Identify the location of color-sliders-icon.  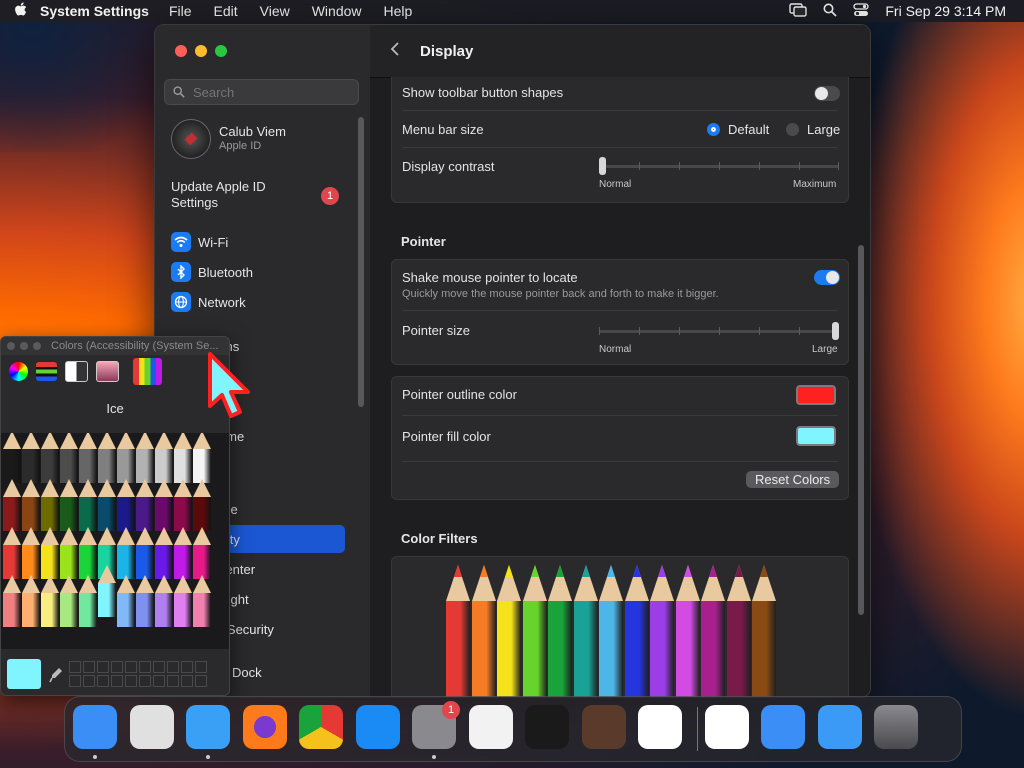
(46, 371).